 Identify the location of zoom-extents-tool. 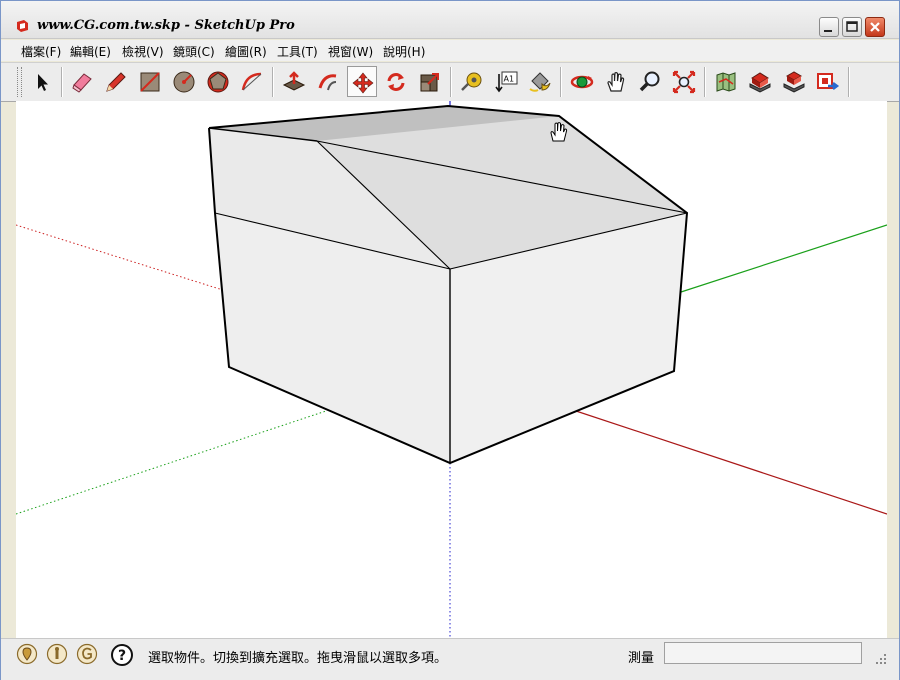
(684, 81).